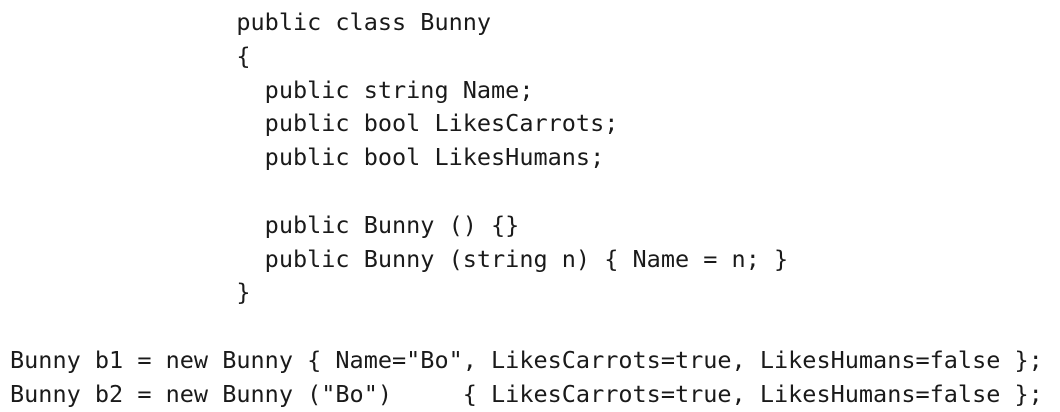  What do you see at coordinates (130, 292) in the screenshot?
I see `code-line-close-brace: }` at bounding box center [130, 292].